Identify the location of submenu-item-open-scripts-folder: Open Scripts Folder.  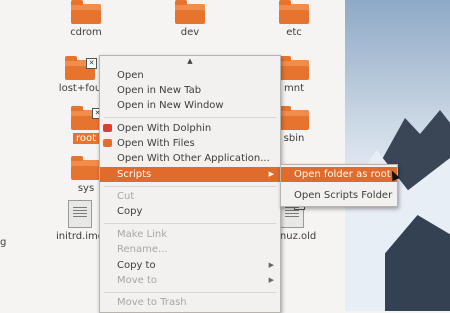
(339, 195).